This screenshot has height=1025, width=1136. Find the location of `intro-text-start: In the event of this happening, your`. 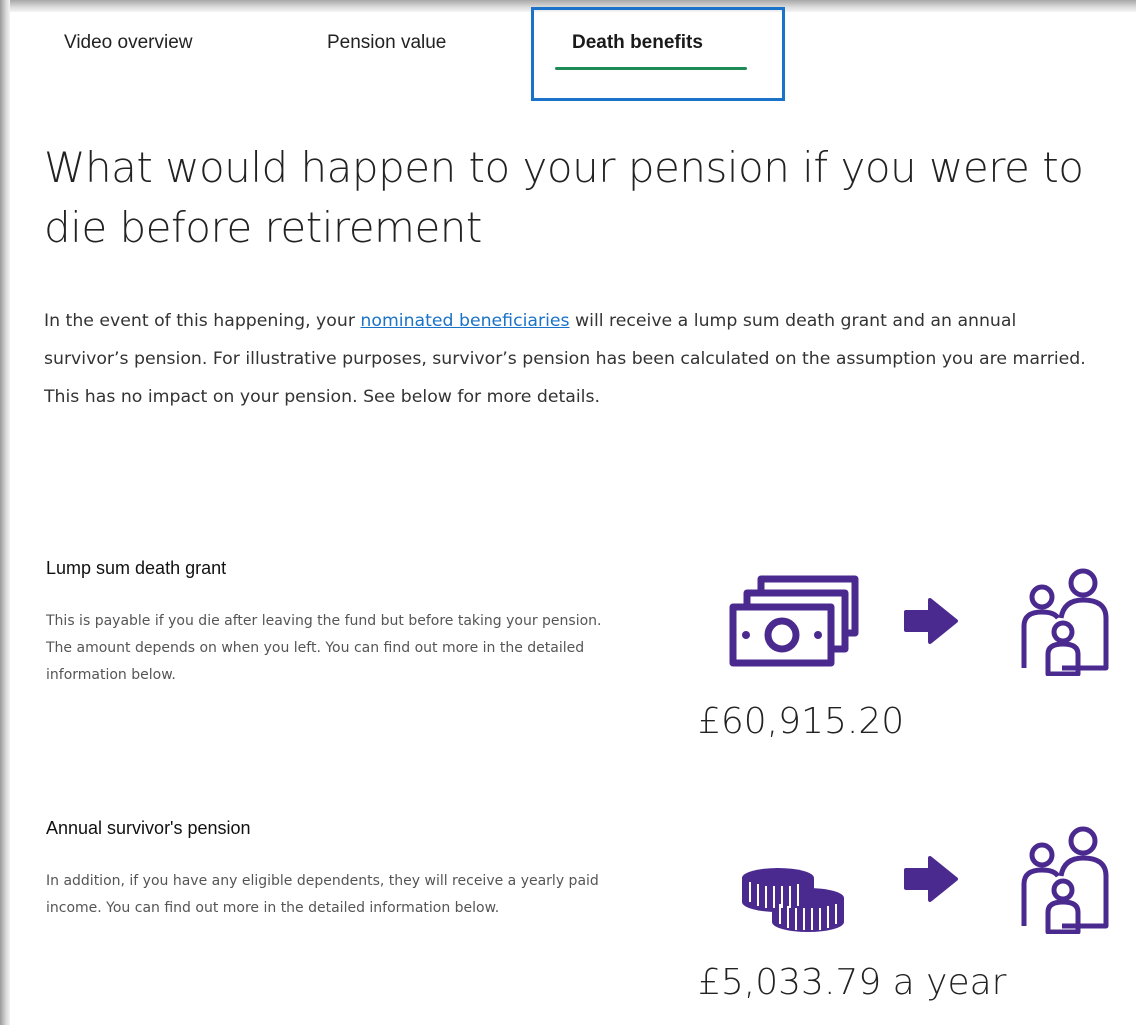

intro-text-start: In the event of this happening, your is located at coordinates (202, 321).